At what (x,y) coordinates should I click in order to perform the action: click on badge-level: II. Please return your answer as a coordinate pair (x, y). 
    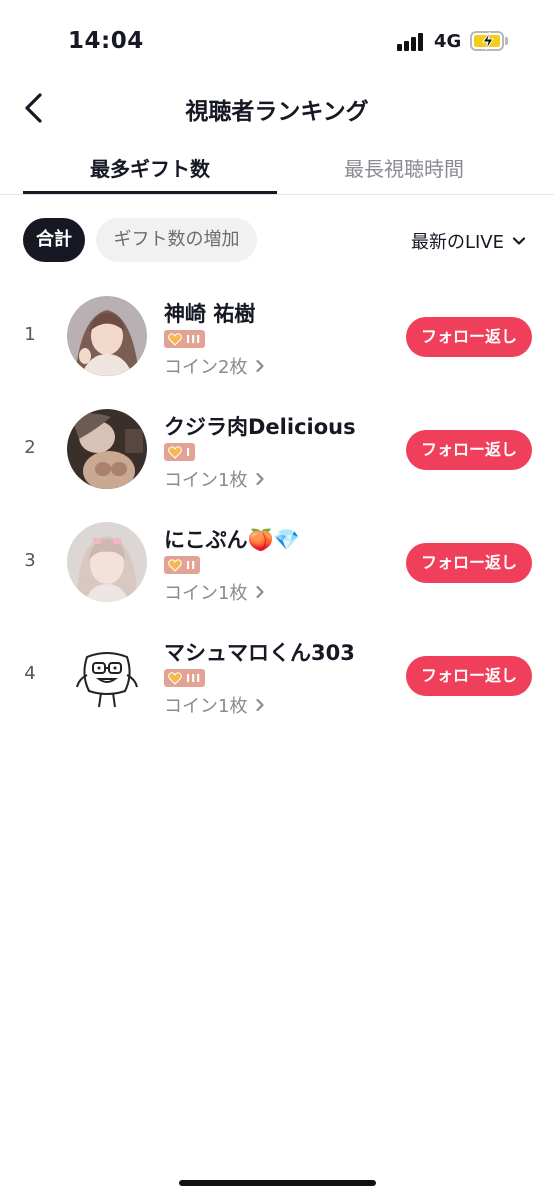
    Looking at the image, I should click on (191, 565).